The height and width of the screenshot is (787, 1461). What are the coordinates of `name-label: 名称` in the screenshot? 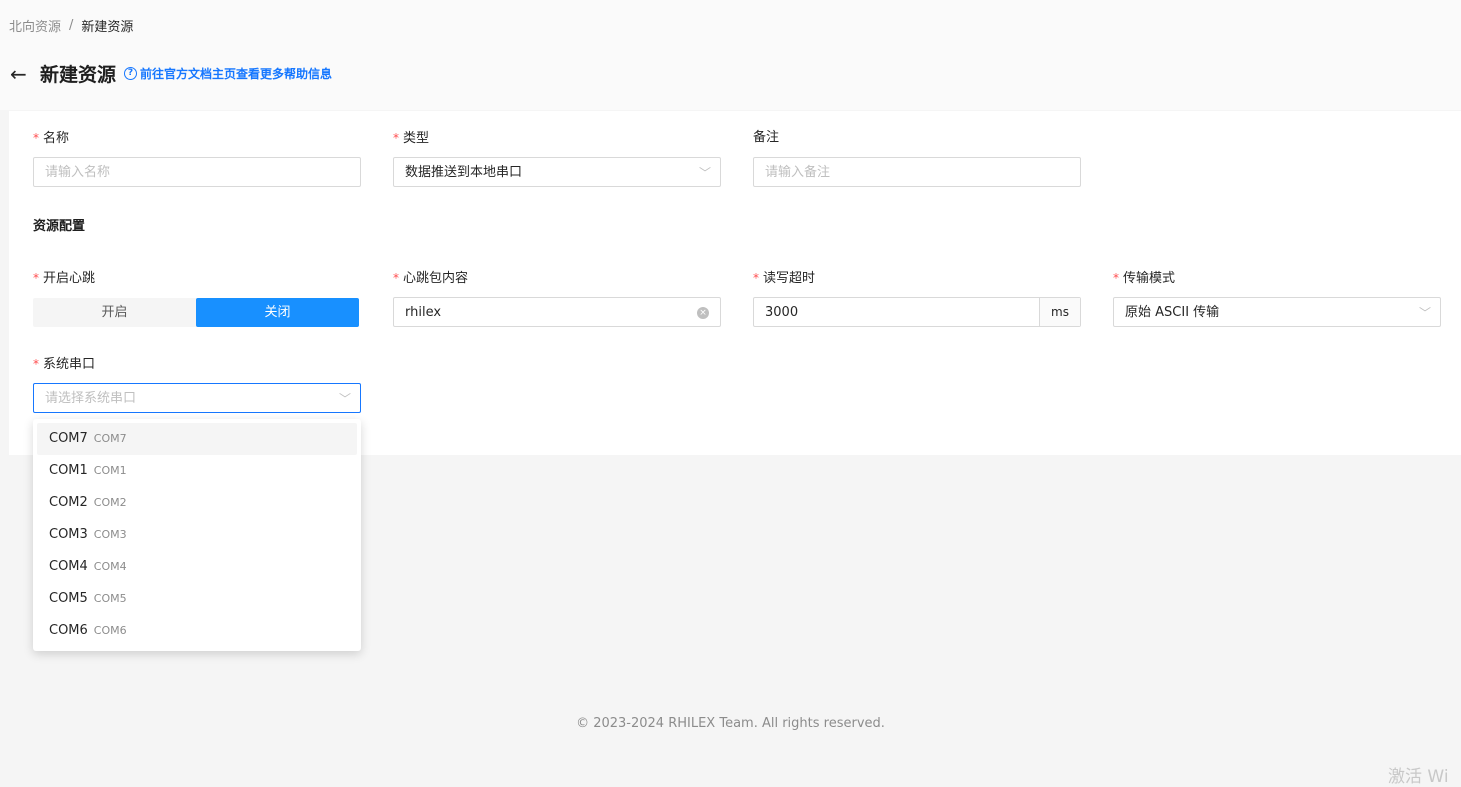 It's located at (56, 138).